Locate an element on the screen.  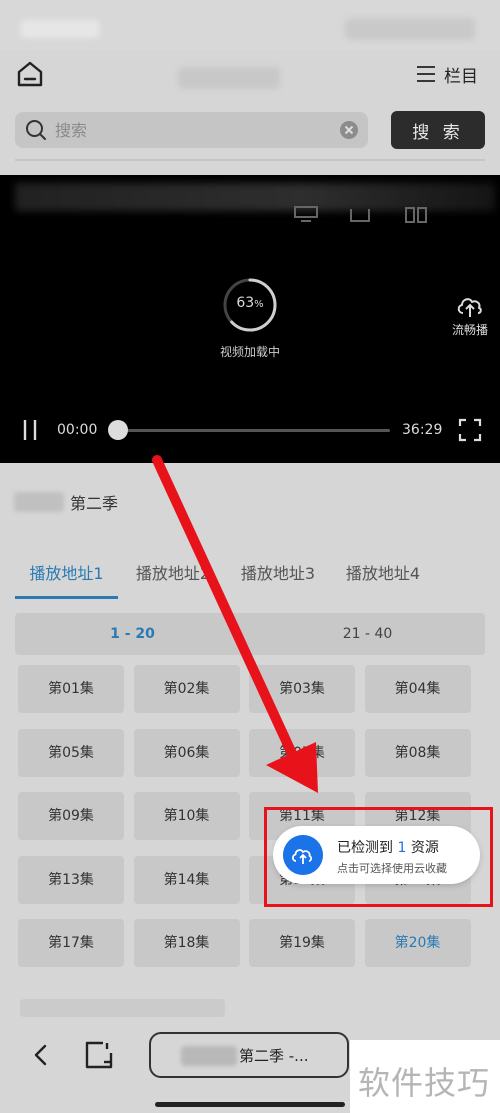
pip-icon is located at coordinates (416, 215).